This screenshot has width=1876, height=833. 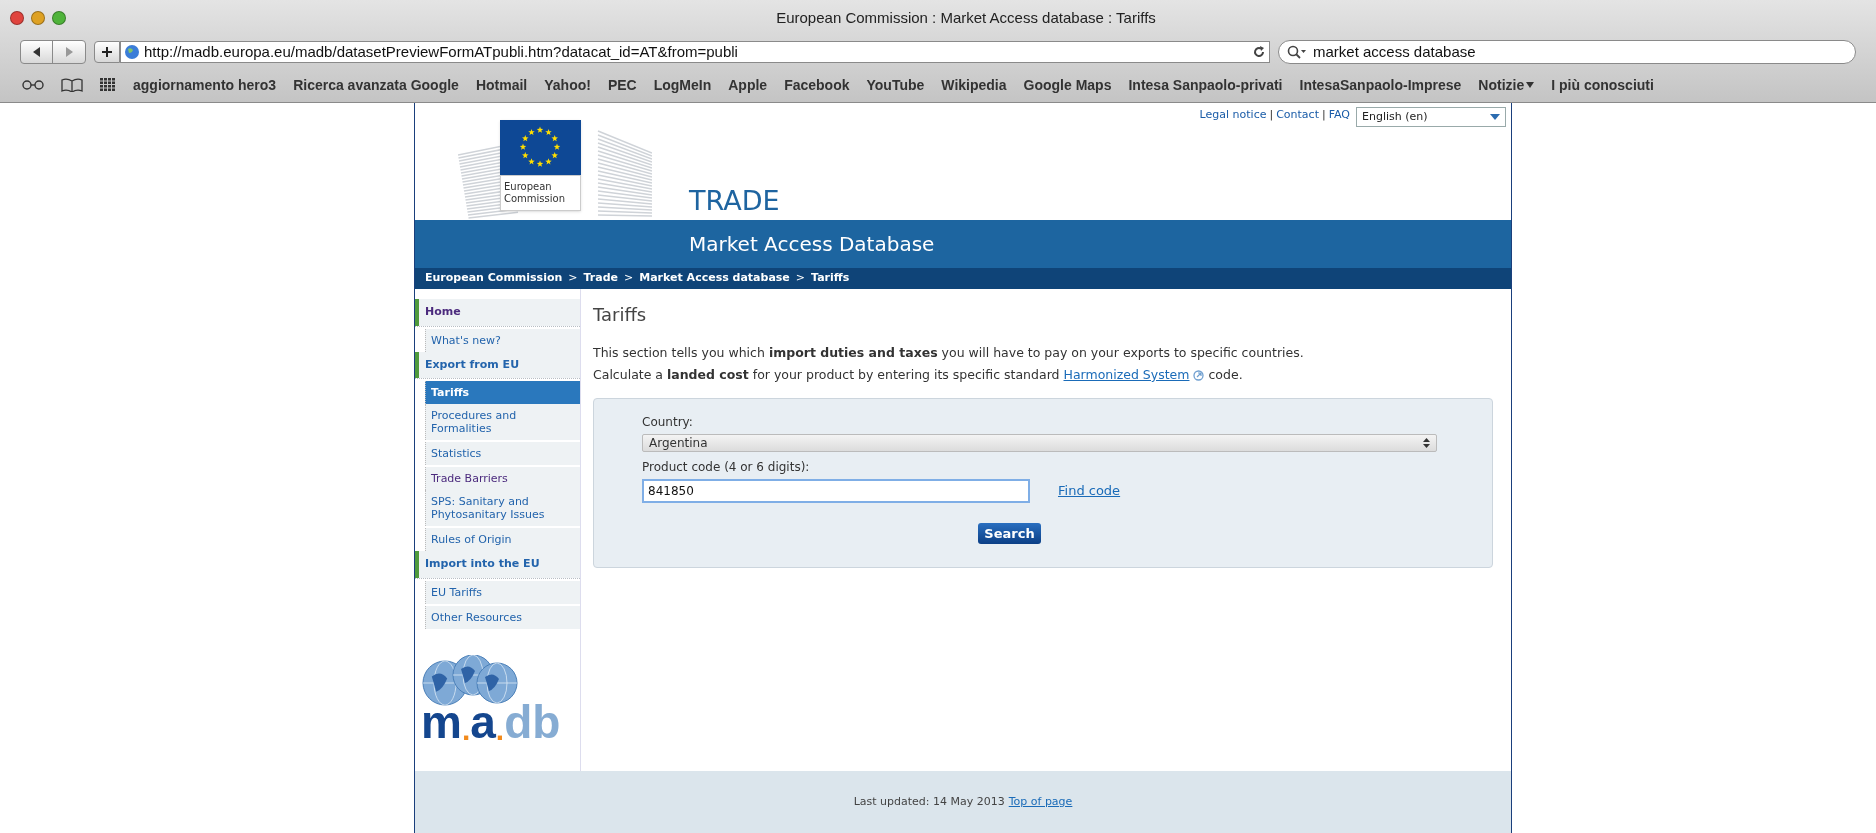 I want to click on sidebar-item: Tariffs, so click(x=502, y=392).